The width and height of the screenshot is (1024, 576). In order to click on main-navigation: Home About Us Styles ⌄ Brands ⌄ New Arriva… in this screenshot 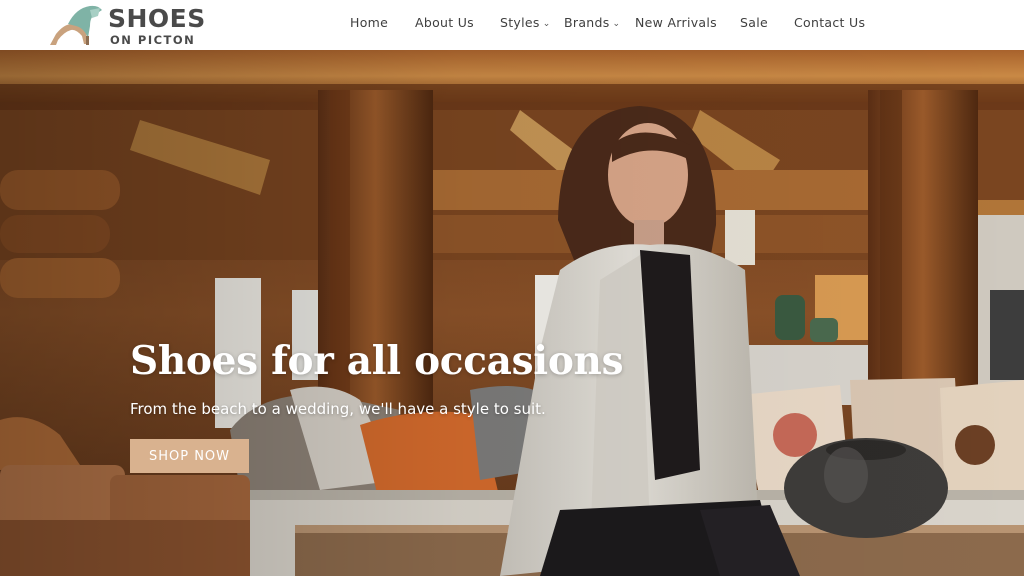, I will do `click(512, 25)`.